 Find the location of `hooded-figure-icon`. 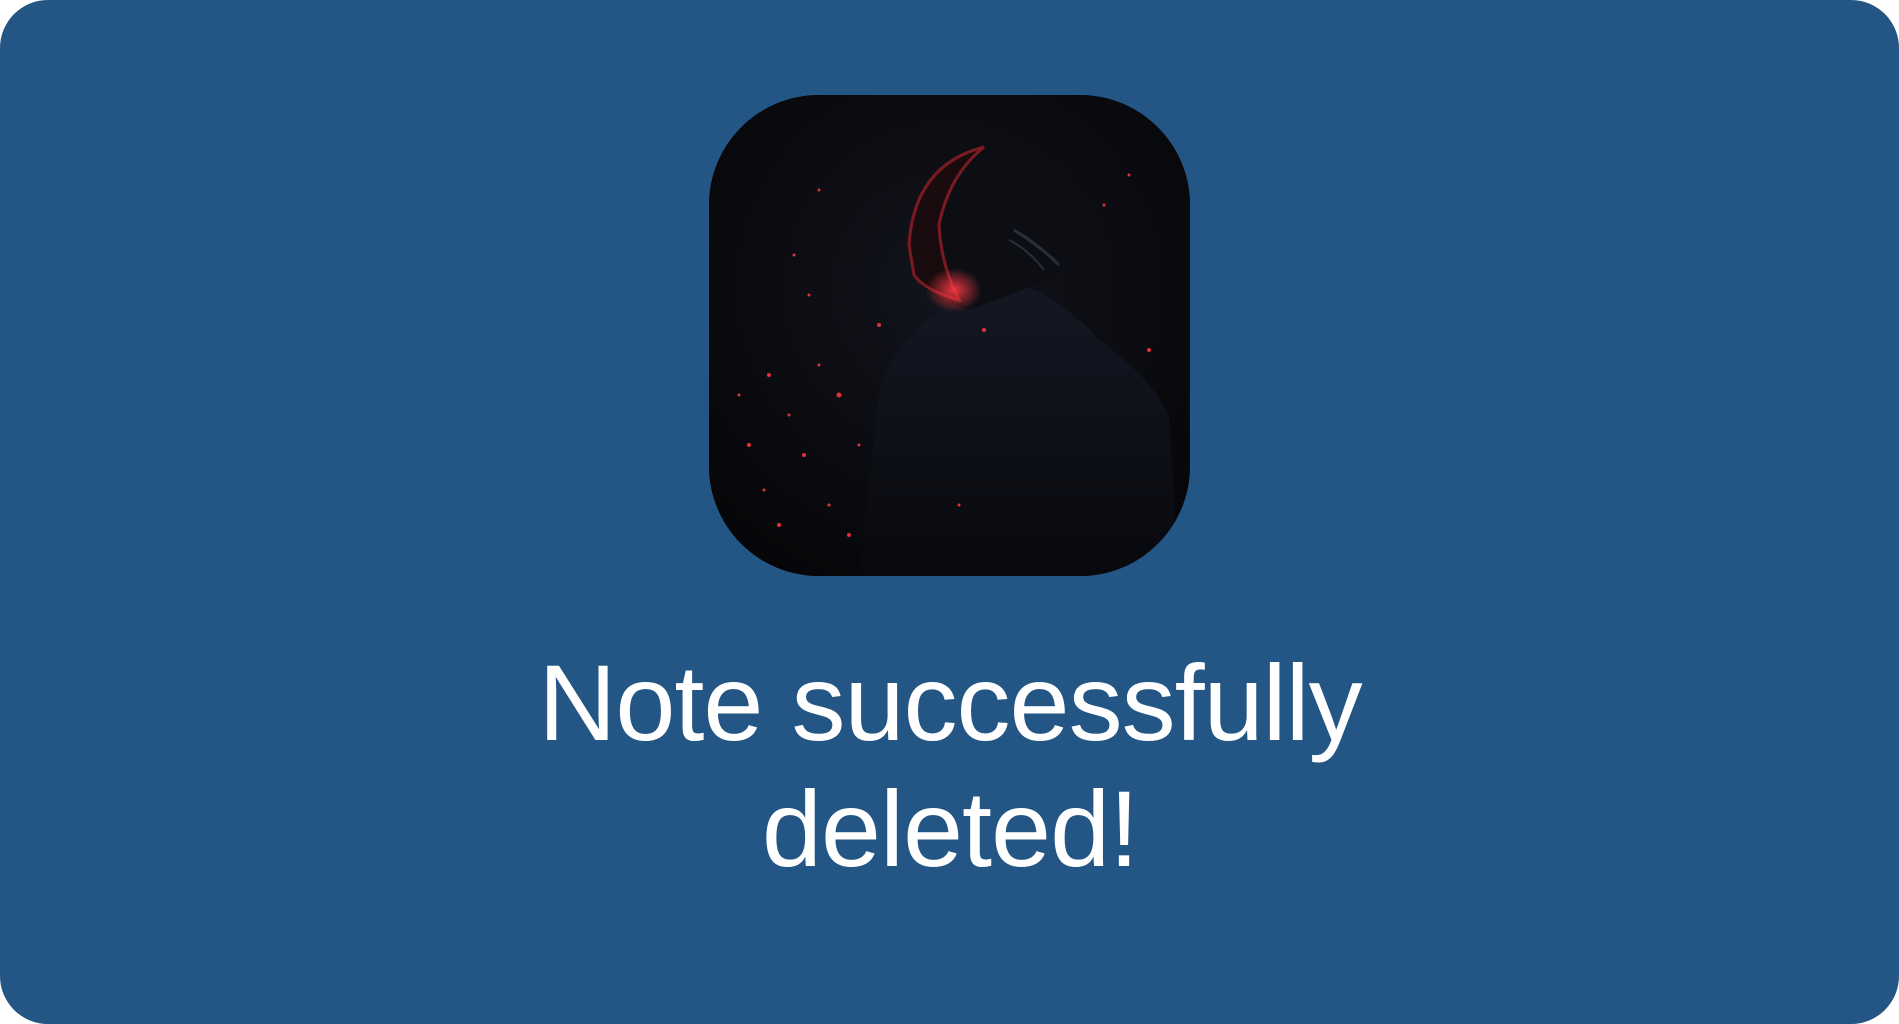

hooded-figure-icon is located at coordinates (949, 335).